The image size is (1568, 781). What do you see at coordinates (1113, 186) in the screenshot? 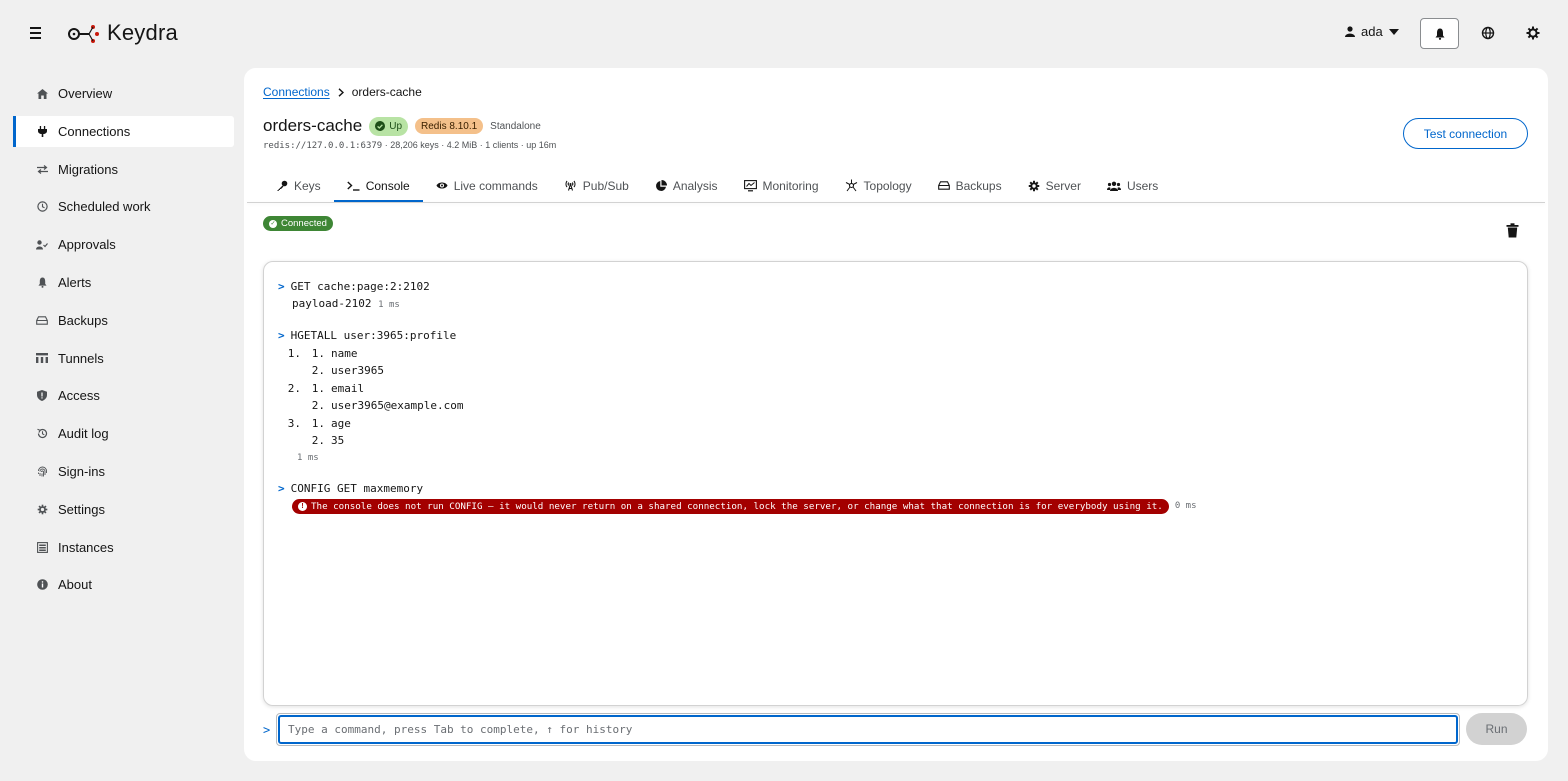
I see `users-icon` at bounding box center [1113, 186].